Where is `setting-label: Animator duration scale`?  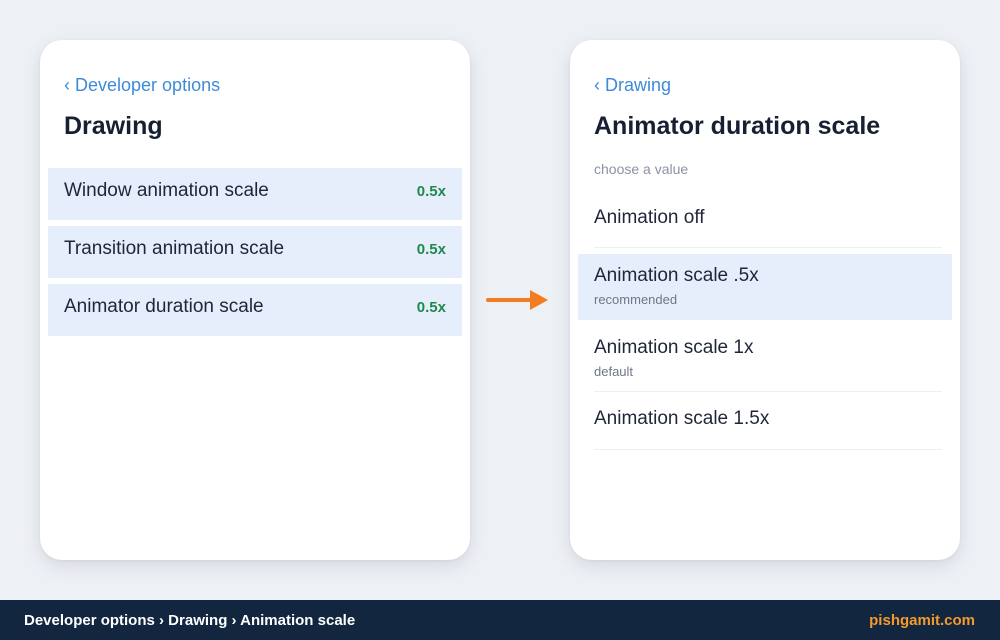
setting-label: Animator duration scale is located at coordinates (164, 306).